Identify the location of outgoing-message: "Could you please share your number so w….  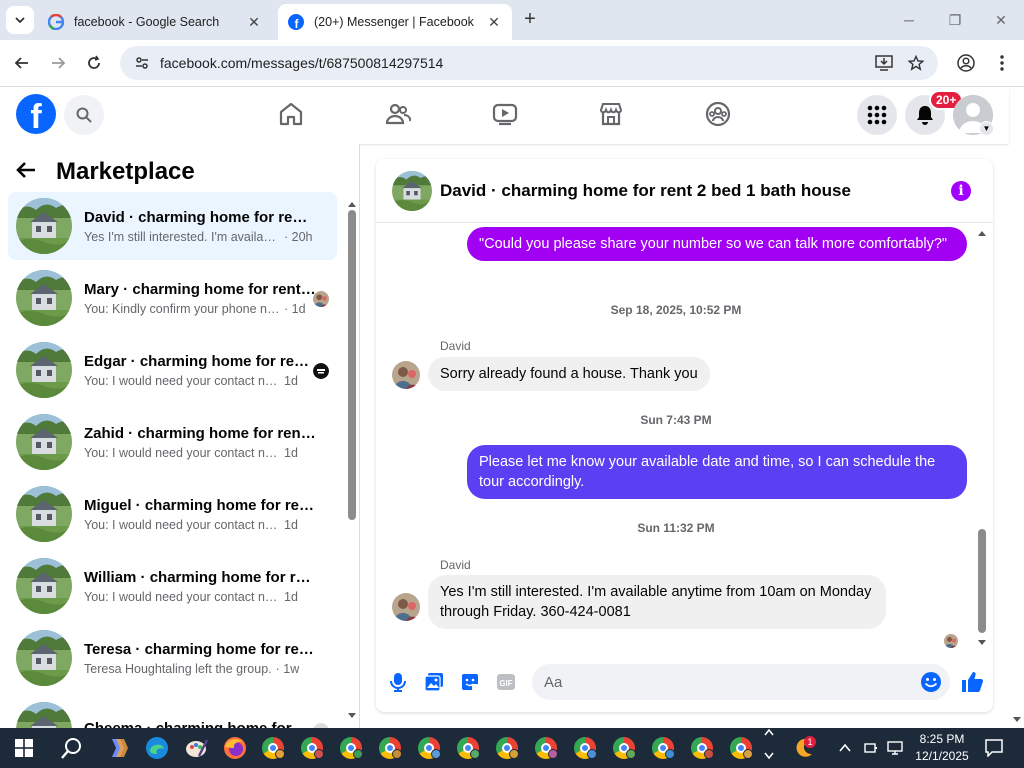
(717, 244).